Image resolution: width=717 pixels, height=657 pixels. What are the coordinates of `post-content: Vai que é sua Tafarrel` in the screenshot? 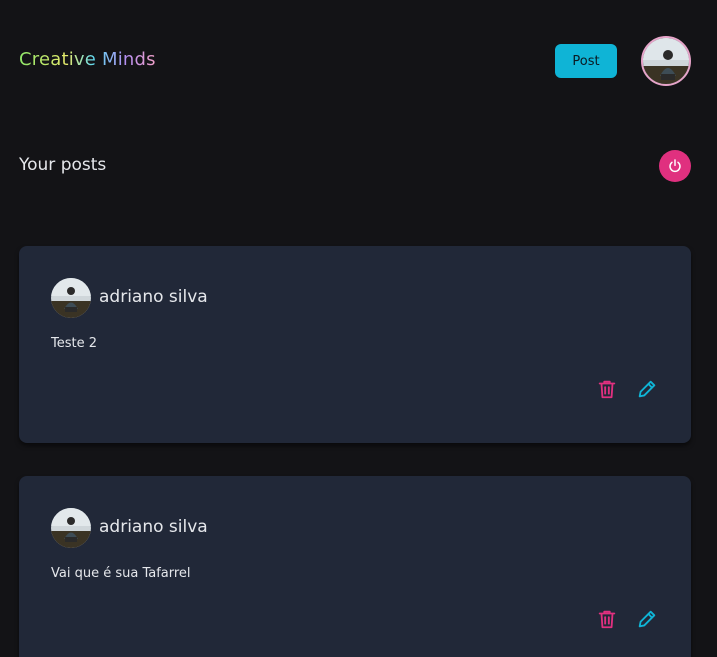 It's located at (121, 573).